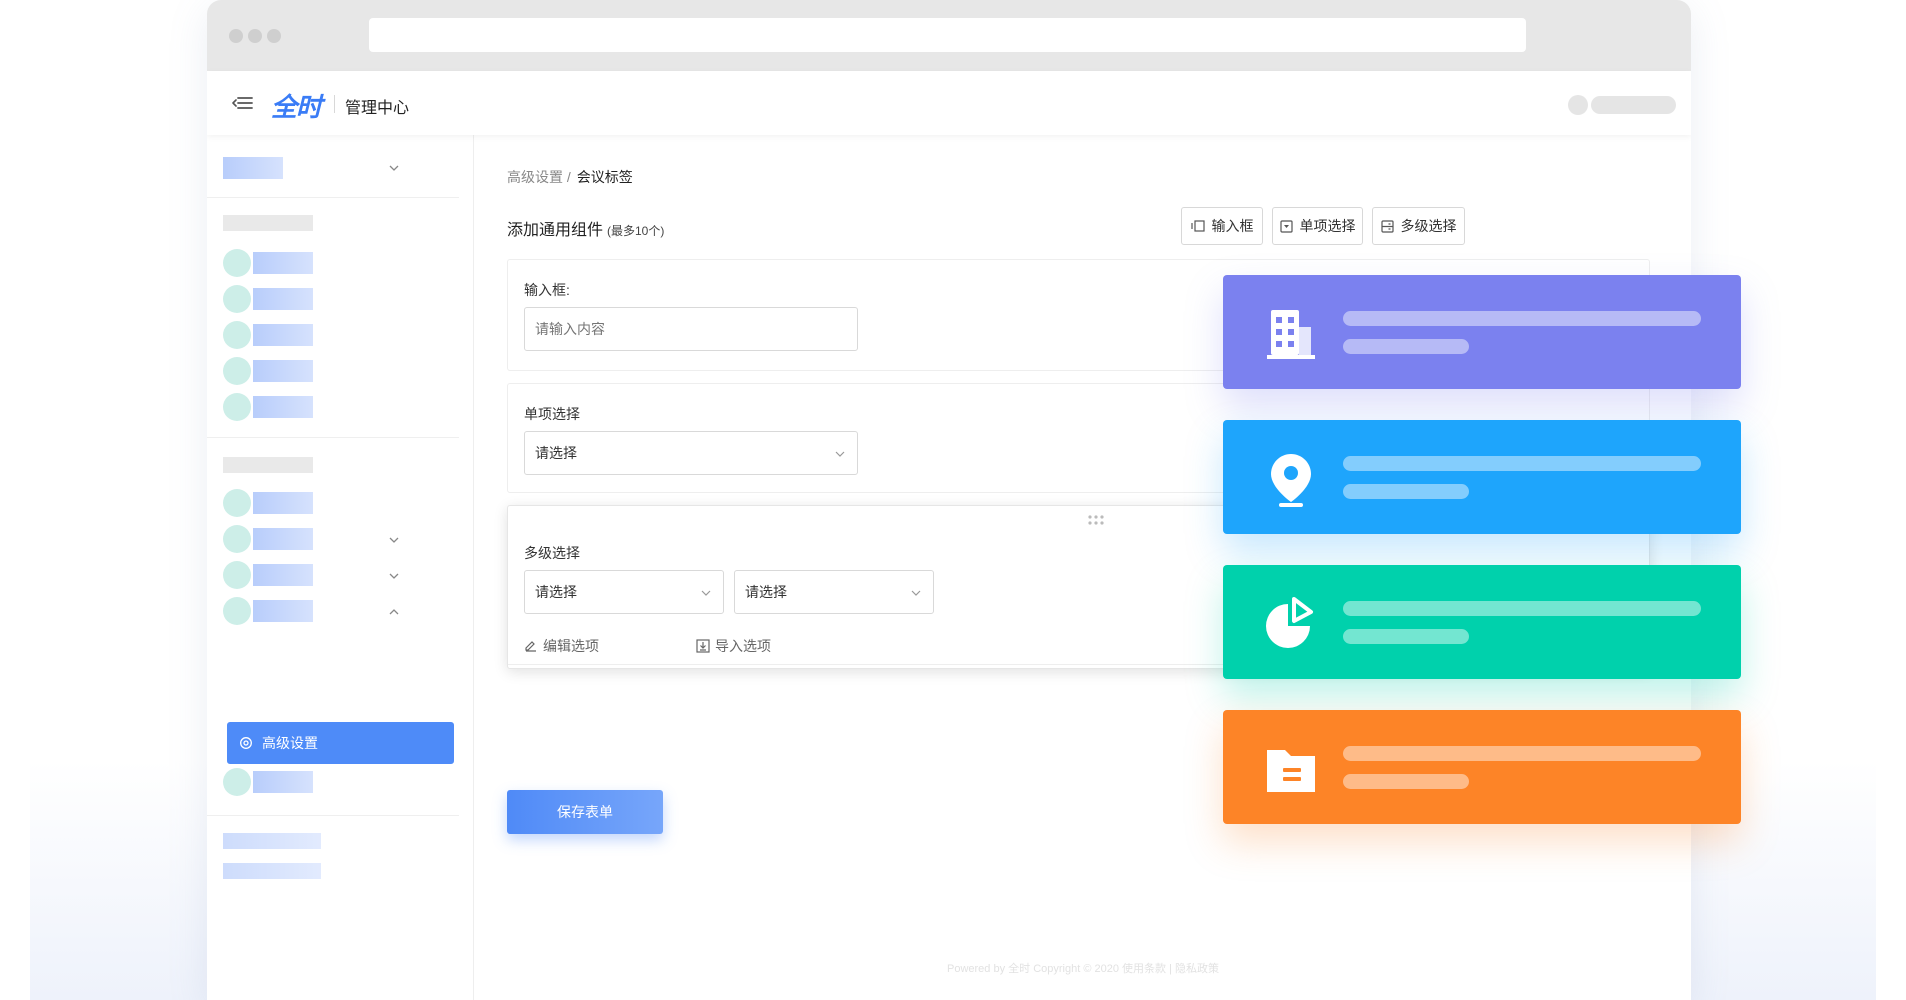 The width and height of the screenshot is (1906, 1000). What do you see at coordinates (547, 290) in the screenshot?
I see `field-label: 输入框:` at bounding box center [547, 290].